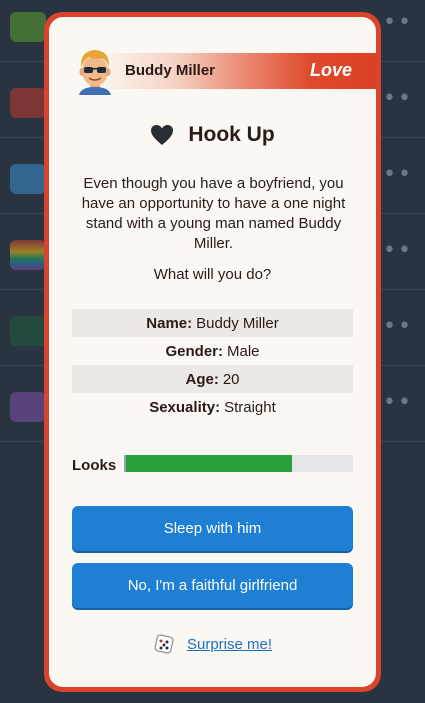 The height and width of the screenshot is (703, 425). Describe the element at coordinates (209, 463) in the screenshot. I see `looks-bar-fill` at that location.